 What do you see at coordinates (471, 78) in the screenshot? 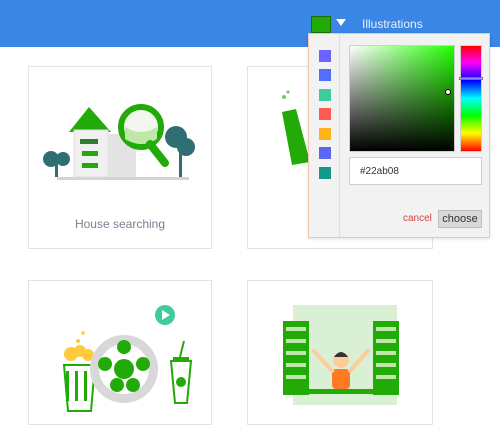
I see `hue-handle` at bounding box center [471, 78].